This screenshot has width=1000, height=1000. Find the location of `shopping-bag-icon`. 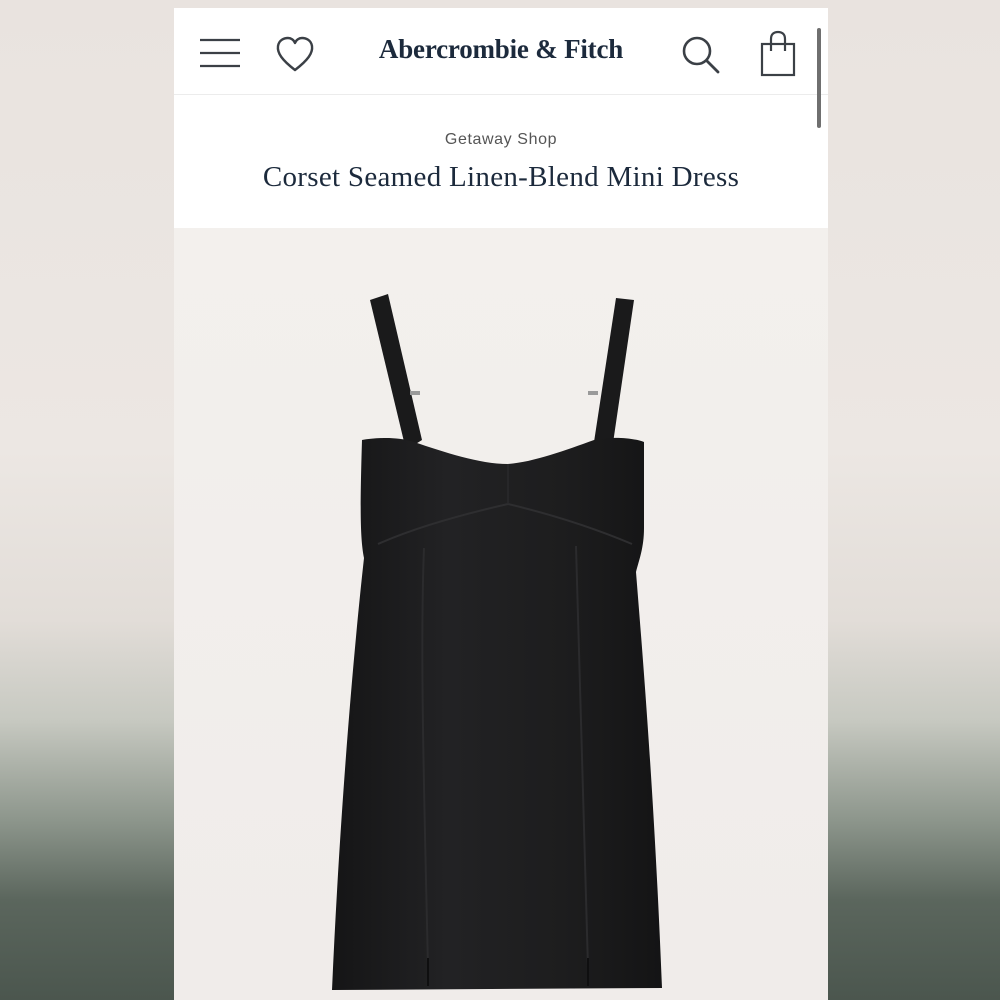

shopping-bag-icon is located at coordinates (778, 54).